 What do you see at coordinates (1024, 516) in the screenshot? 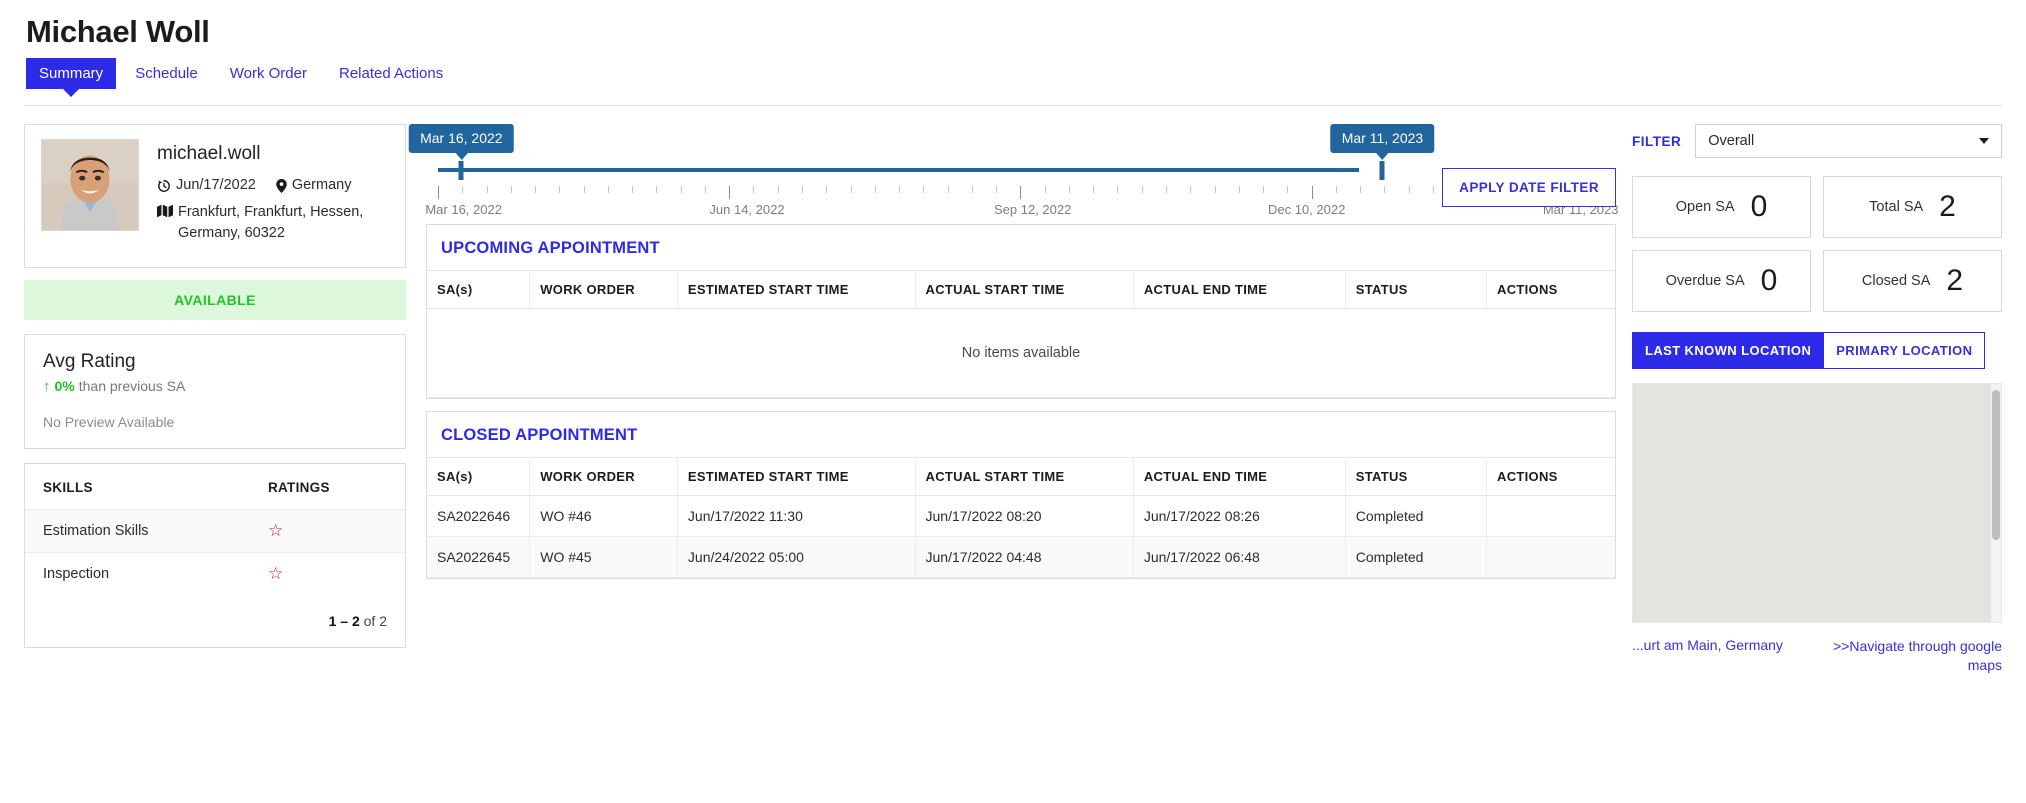
I see `cell-actual-start: Jun/17/2022 08:20` at bounding box center [1024, 516].